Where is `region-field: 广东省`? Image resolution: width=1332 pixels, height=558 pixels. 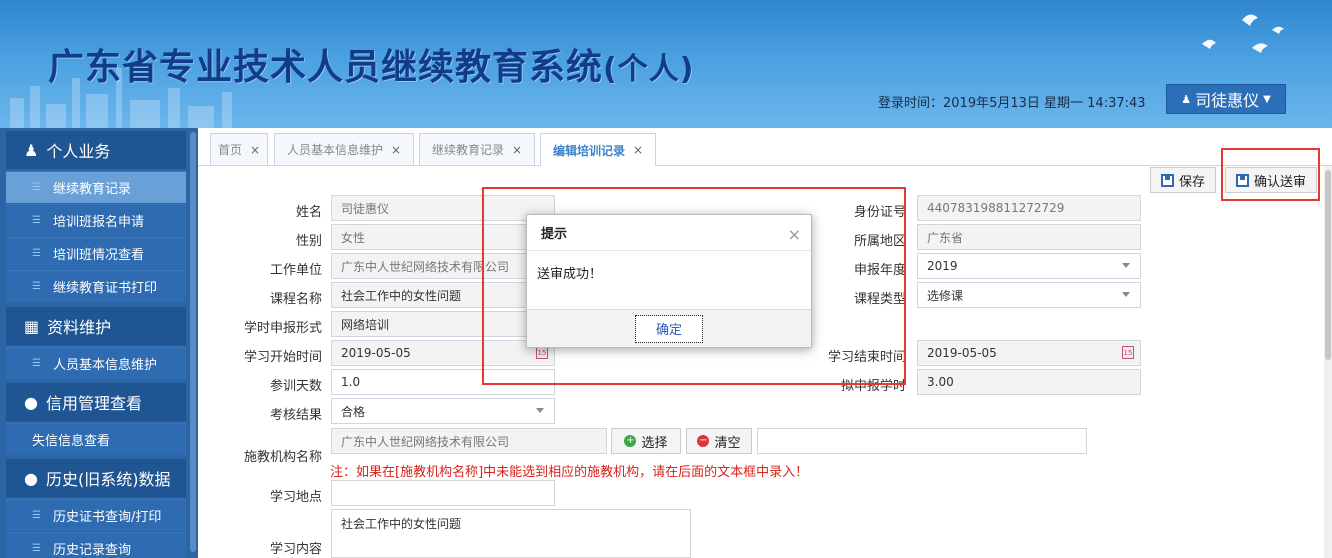
region-field: 广东省 is located at coordinates (1029, 237).